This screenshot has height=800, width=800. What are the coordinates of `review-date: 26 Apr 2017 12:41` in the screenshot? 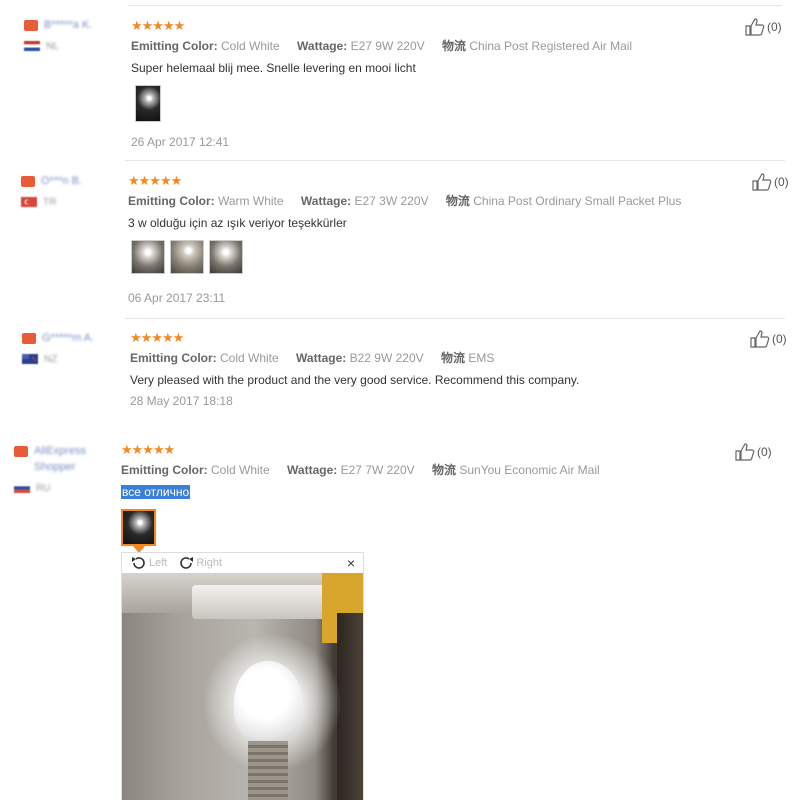 It's located at (180, 142).